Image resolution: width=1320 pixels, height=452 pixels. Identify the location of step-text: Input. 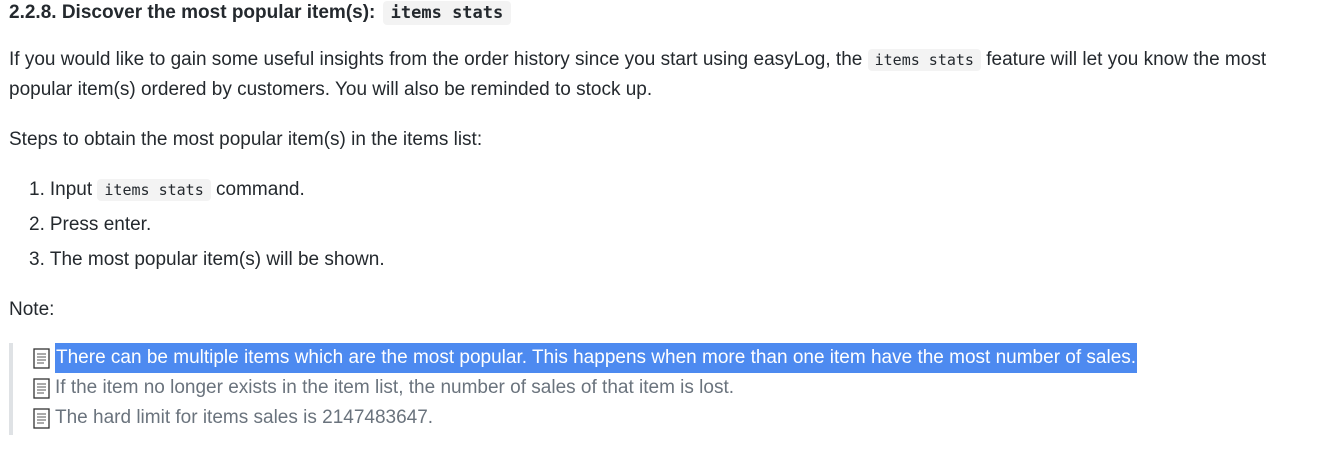
(71, 189).